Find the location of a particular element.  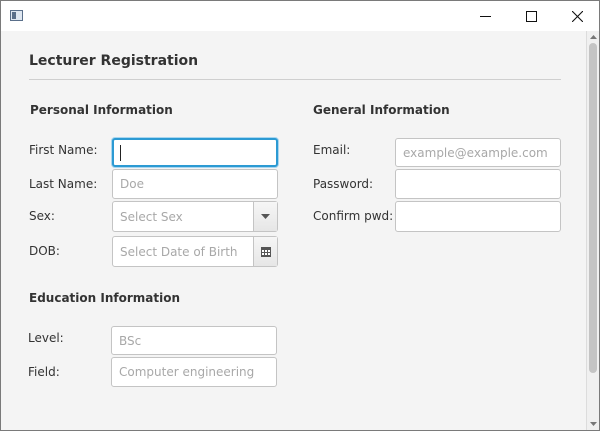

chevron-up-icon is located at coordinates (593, 36).